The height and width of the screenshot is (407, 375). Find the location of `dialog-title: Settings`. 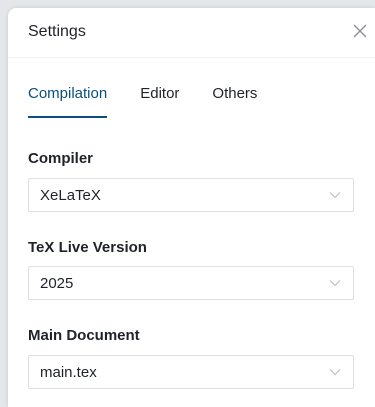

dialog-title: Settings is located at coordinates (57, 31).